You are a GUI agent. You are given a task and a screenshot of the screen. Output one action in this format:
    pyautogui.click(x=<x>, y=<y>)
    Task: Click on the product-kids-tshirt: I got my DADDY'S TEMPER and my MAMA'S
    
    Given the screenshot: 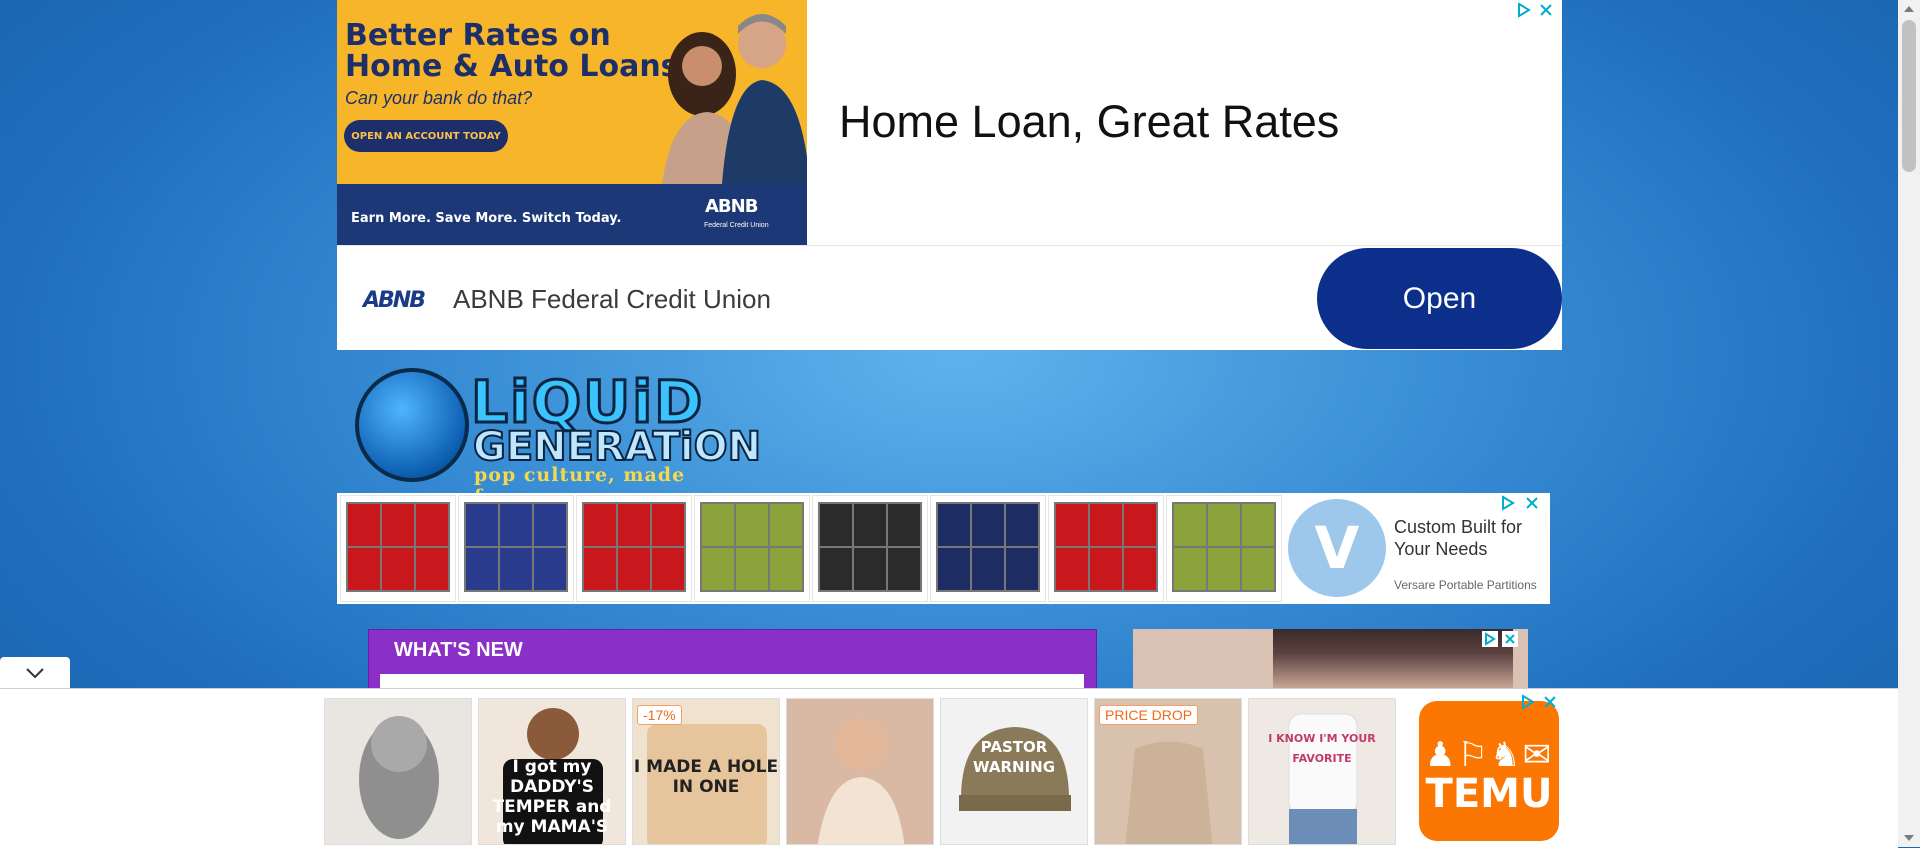 What is the action you would take?
    pyautogui.click(x=552, y=771)
    